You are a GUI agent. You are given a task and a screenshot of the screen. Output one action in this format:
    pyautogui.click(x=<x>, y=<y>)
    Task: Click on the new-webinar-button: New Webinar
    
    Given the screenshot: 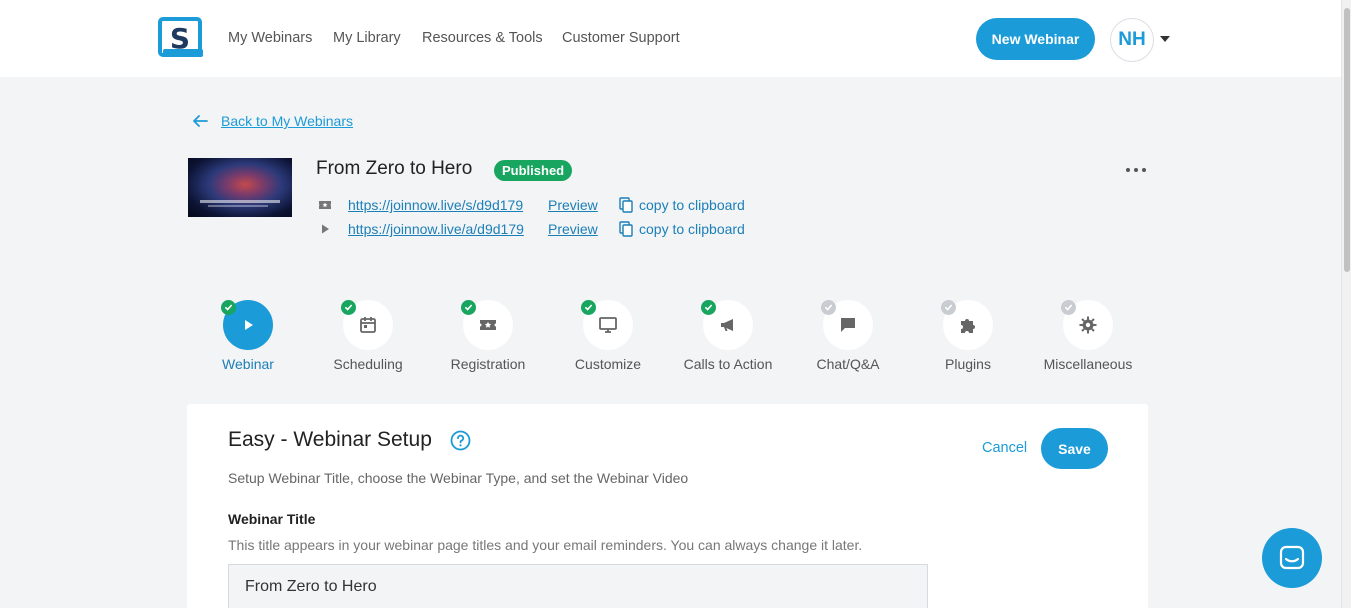 What is the action you would take?
    pyautogui.click(x=1035, y=39)
    